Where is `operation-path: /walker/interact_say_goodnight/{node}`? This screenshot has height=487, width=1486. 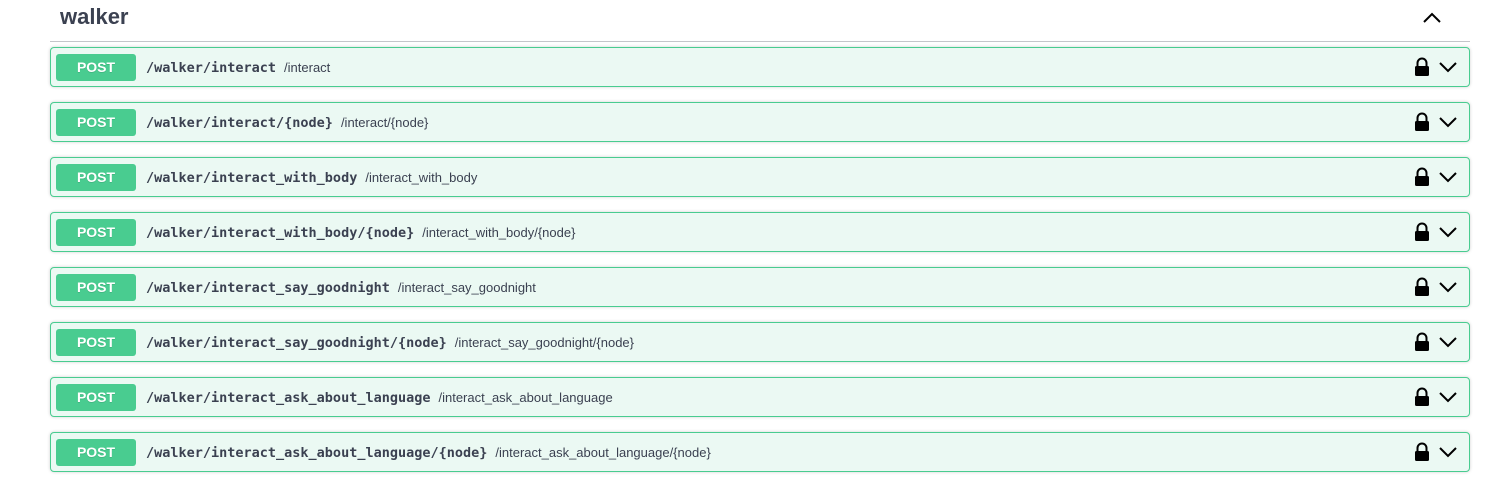
operation-path: /walker/interact_say_goodnight/{node} is located at coordinates (296, 343).